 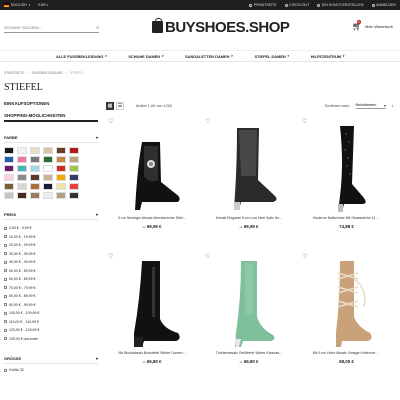 I want to click on link-checkout: CHECKOUT, so click(x=296, y=5).